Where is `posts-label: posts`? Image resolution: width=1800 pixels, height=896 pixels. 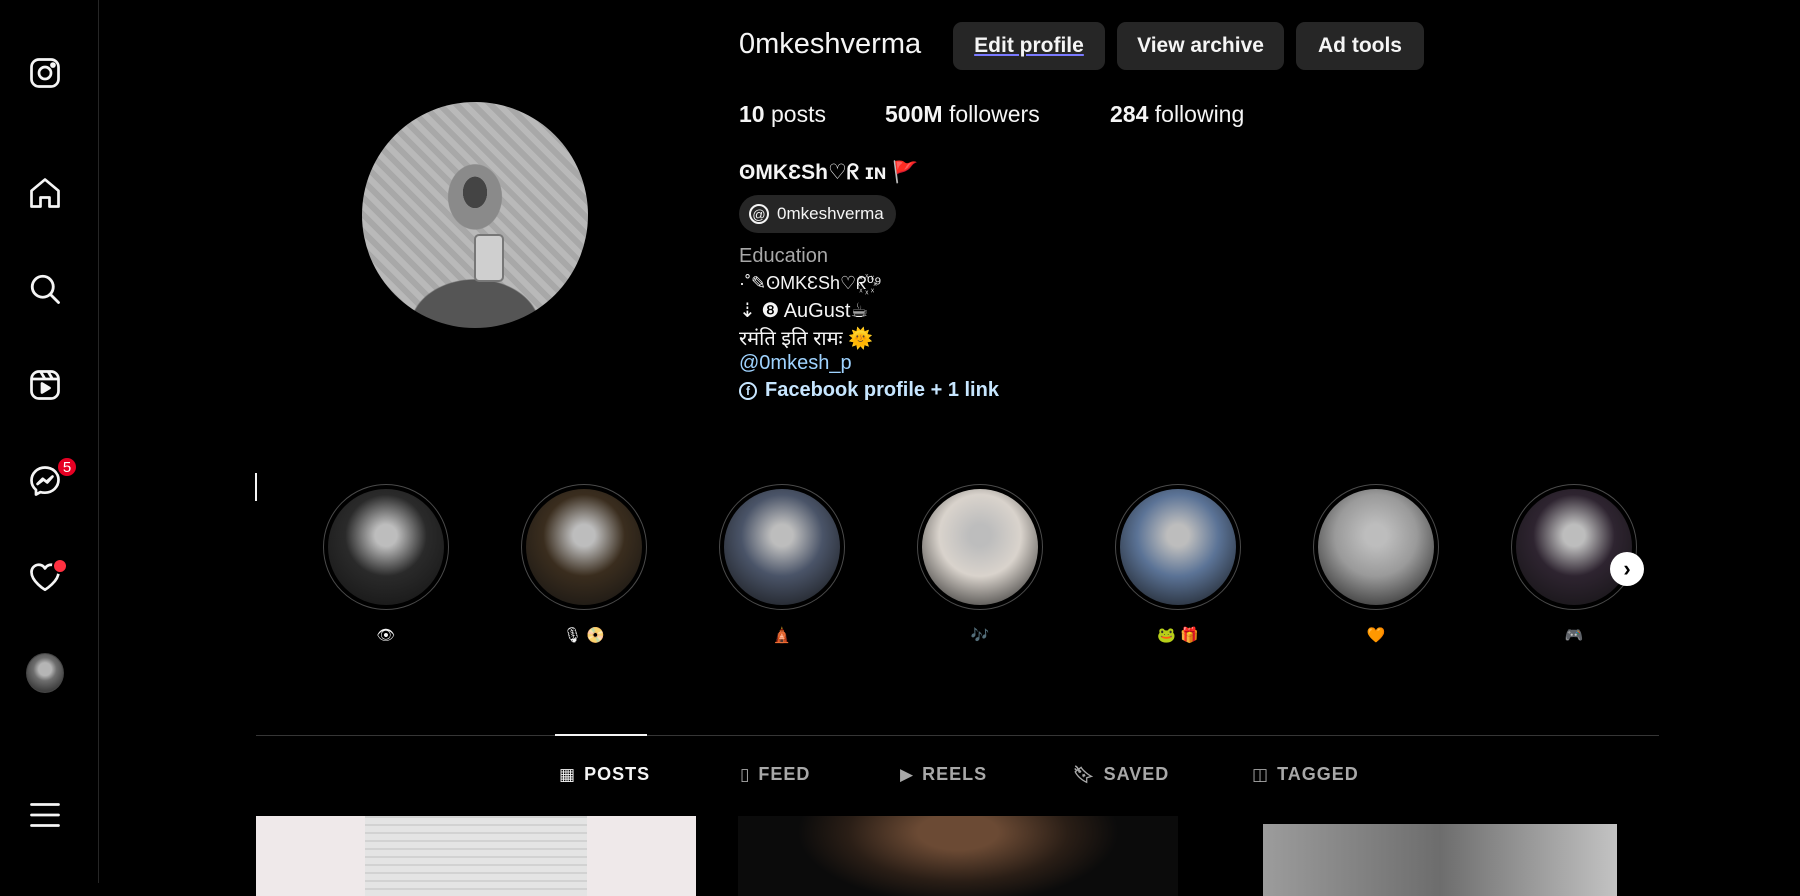
posts-label: posts is located at coordinates (798, 114).